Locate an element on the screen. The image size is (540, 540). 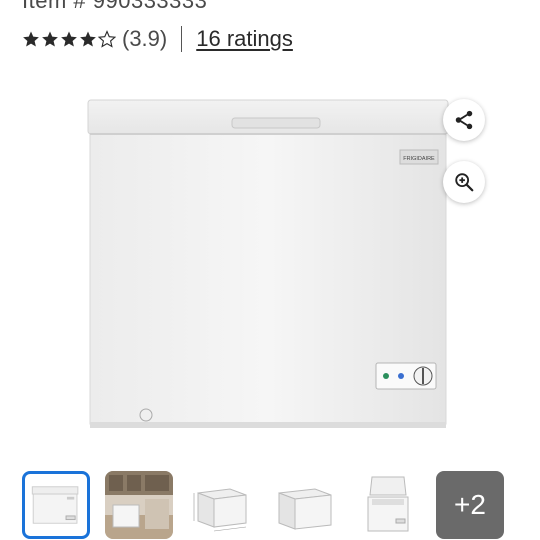
share-button is located at coordinates (464, 120).